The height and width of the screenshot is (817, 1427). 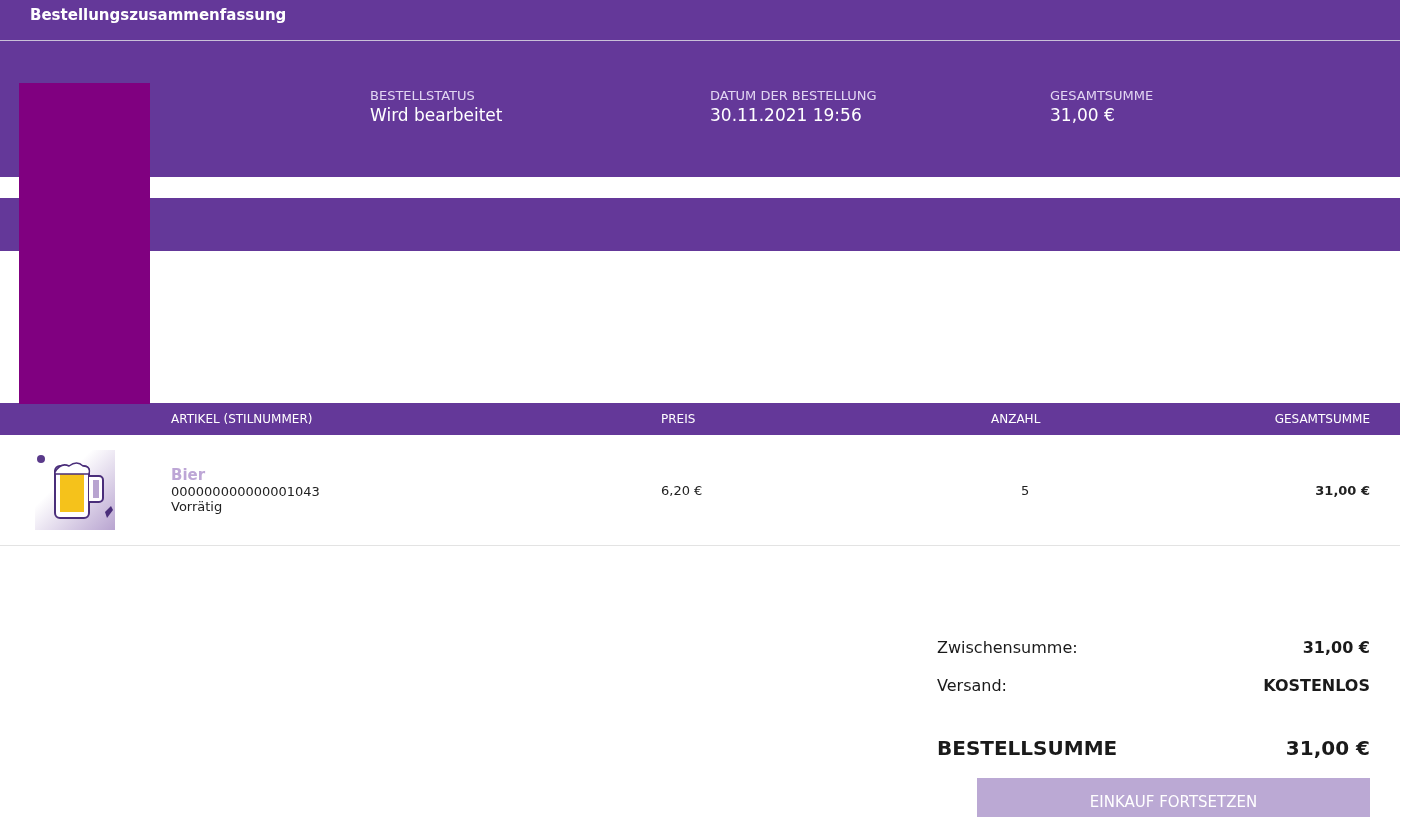 What do you see at coordinates (1316, 685) in the screenshot?
I see `summary-value: KOSTENLOS` at bounding box center [1316, 685].